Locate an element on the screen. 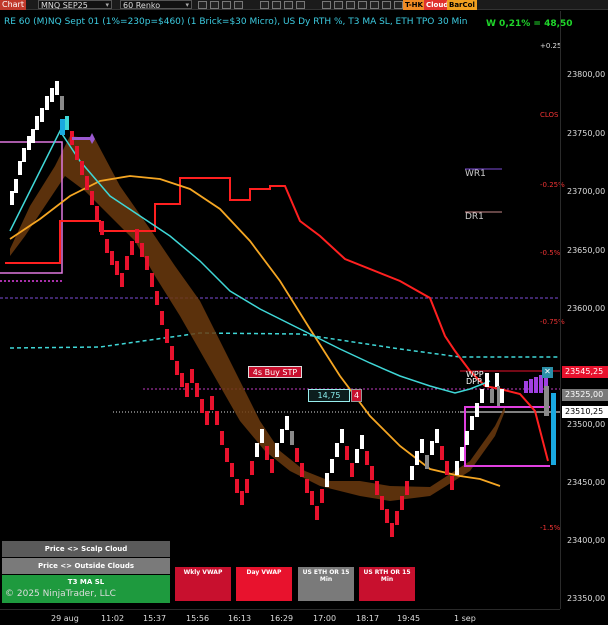 The width and height of the screenshot is (608, 625). position-bar is located at coordinates (546, 401).